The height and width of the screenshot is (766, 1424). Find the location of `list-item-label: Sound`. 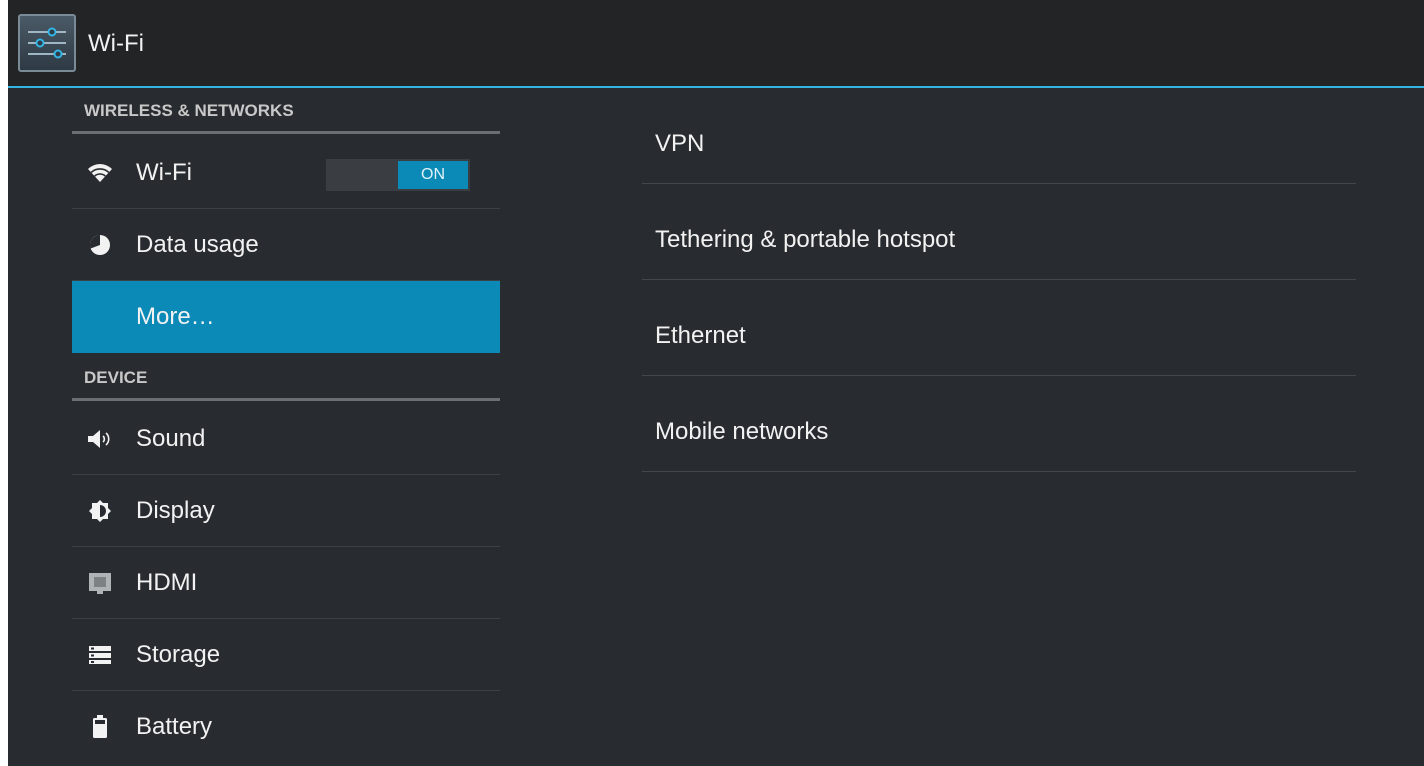

list-item-label: Sound is located at coordinates (171, 438).